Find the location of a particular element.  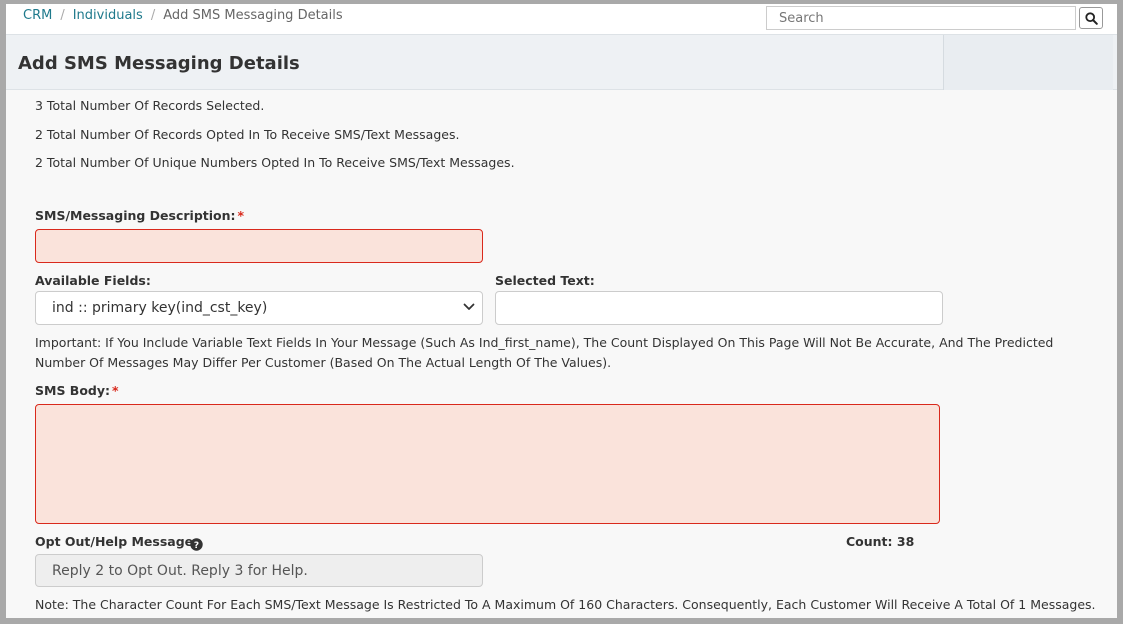

available-fields-select: ind :: primary key(ind_cst_key) is located at coordinates (259, 308).